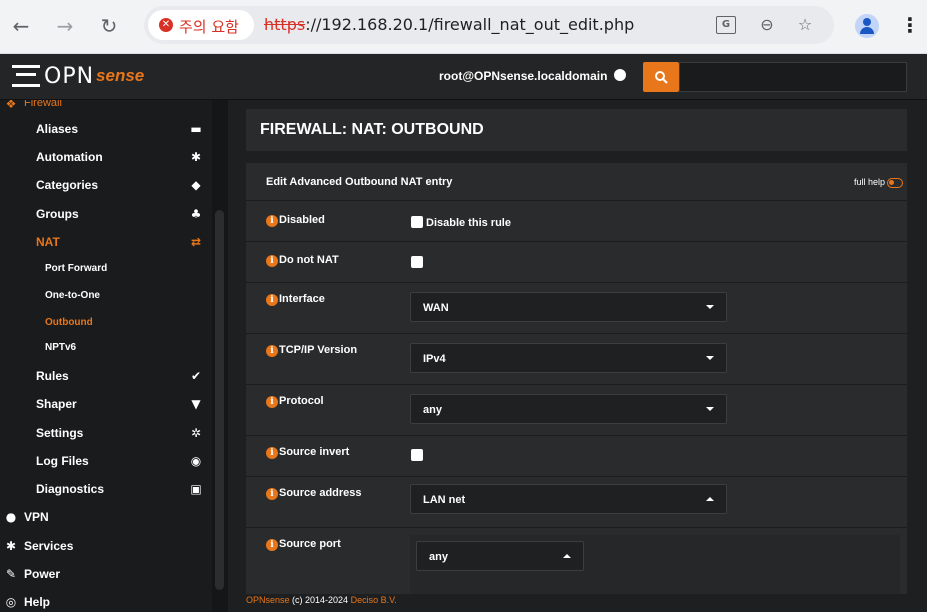  I want to click on fire-icon: ❖, so click(11, 105).